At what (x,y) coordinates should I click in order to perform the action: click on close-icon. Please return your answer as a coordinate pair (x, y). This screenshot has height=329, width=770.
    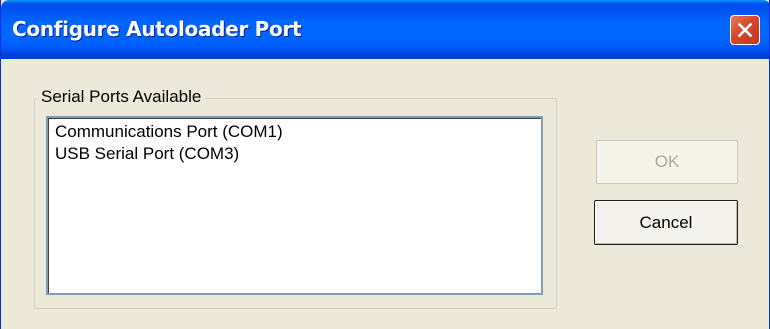
    Looking at the image, I should click on (745, 30).